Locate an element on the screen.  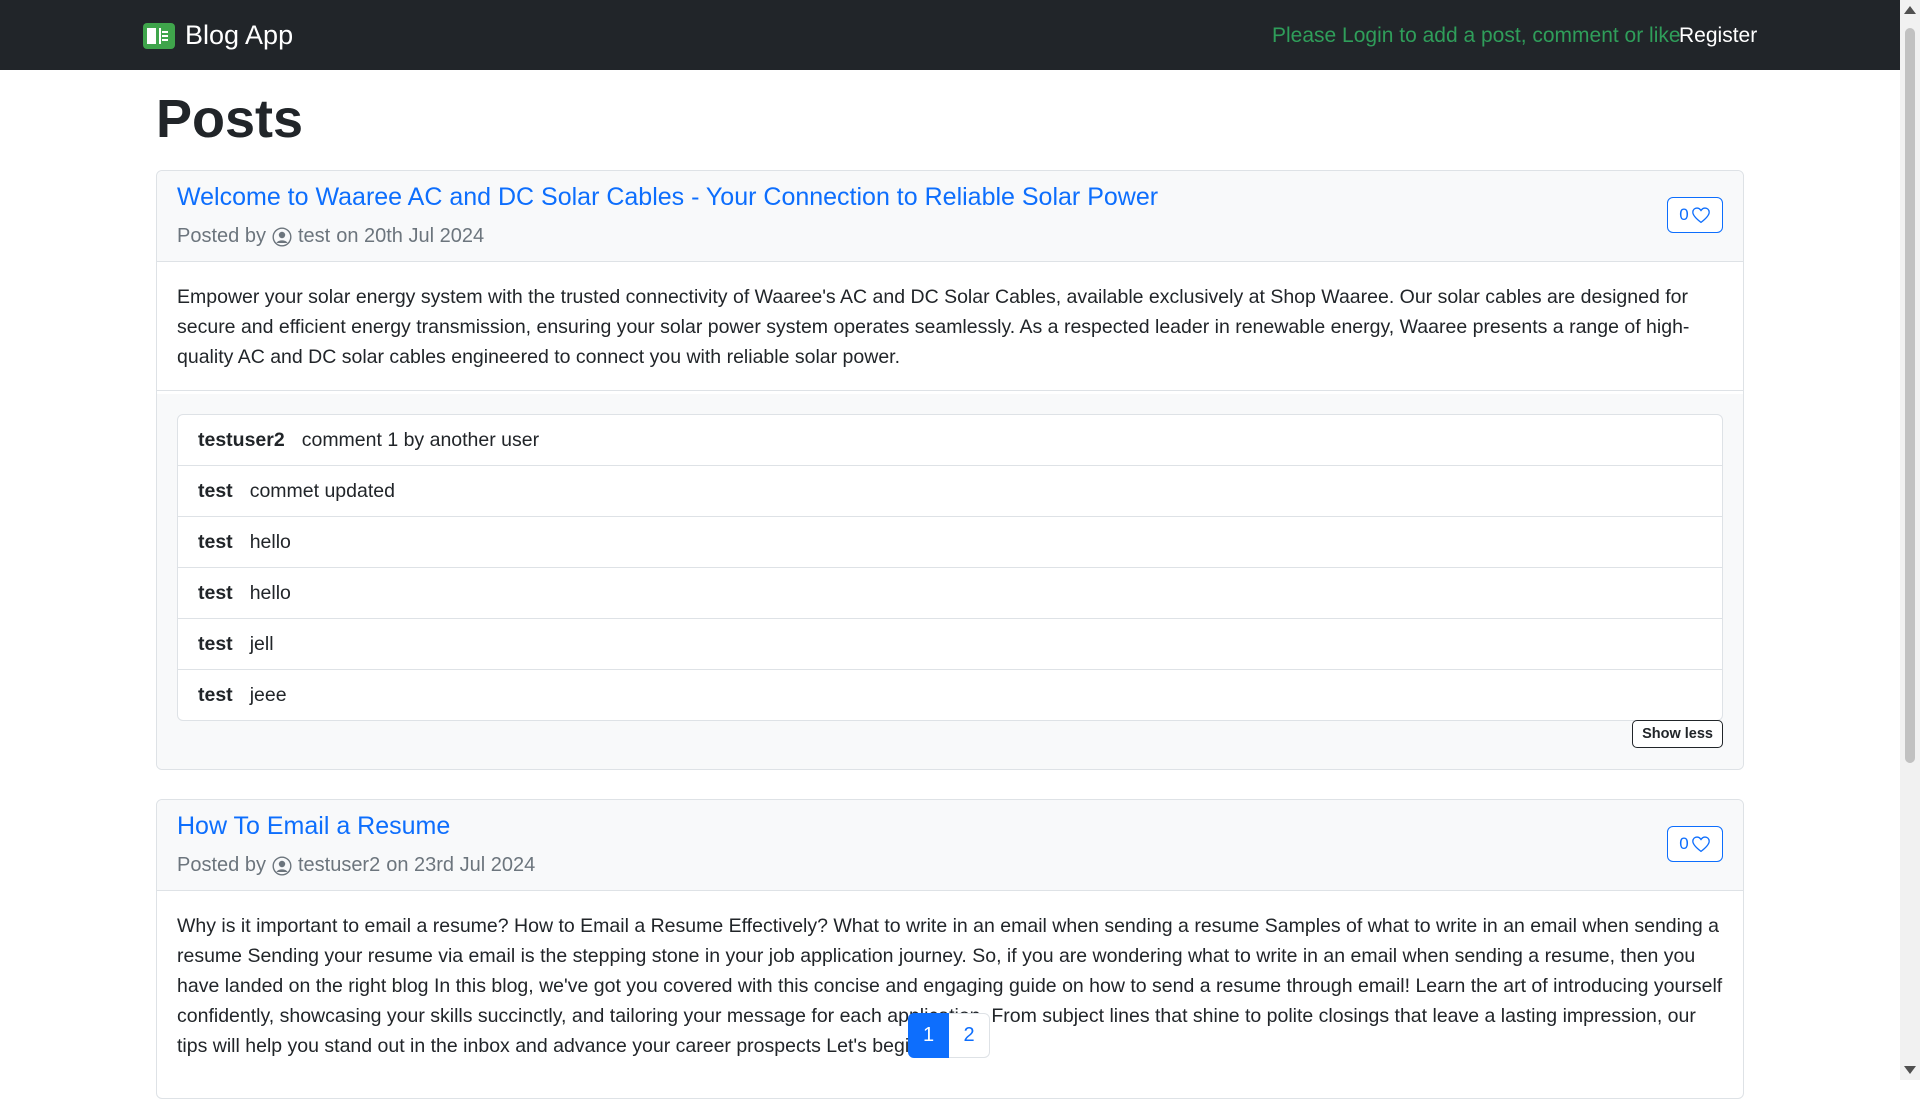
post-date: on 23rd Jul 2024 is located at coordinates (461, 865).